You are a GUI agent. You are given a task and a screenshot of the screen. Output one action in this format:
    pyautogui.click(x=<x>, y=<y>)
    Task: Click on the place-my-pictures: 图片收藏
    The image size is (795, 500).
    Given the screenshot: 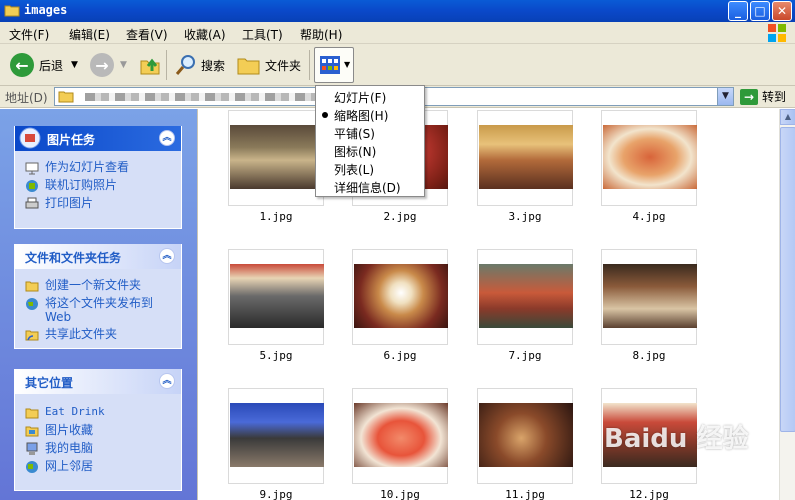 What is the action you would take?
    pyautogui.click(x=98, y=430)
    